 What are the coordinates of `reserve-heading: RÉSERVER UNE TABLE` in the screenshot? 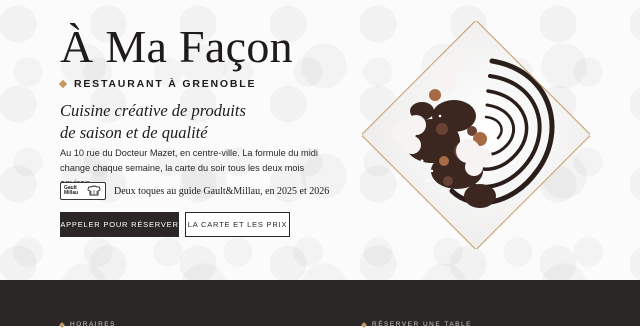 It's located at (416, 324).